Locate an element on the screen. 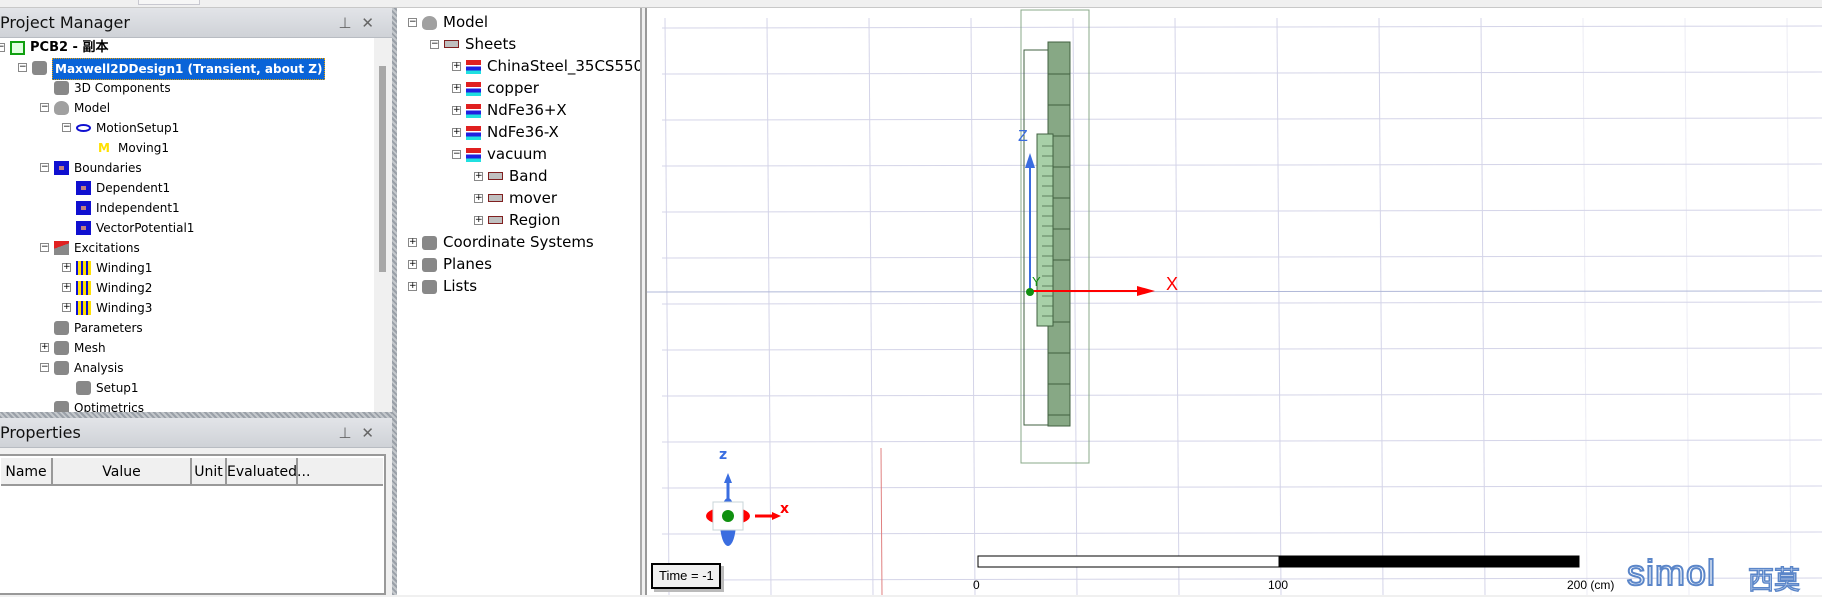  tree-item: − Excitations is located at coordinates (186, 248).